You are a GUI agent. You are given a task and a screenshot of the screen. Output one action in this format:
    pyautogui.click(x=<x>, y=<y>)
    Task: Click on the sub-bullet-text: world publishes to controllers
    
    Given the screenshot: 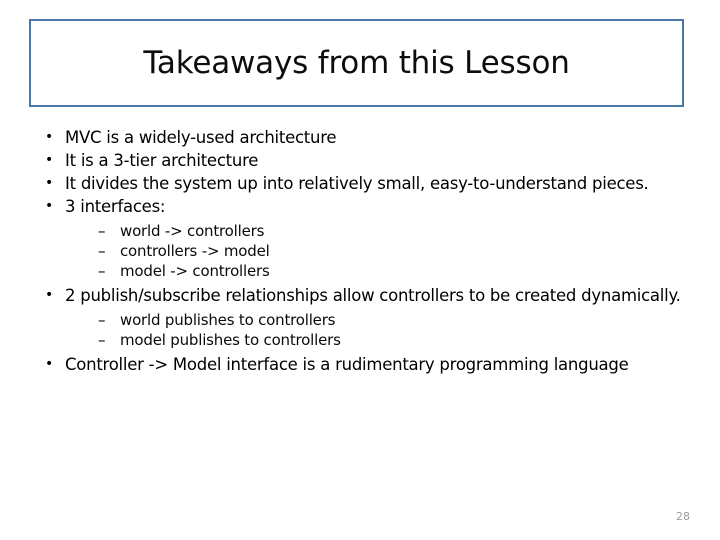 What is the action you would take?
    pyautogui.click(x=228, y=320)
    